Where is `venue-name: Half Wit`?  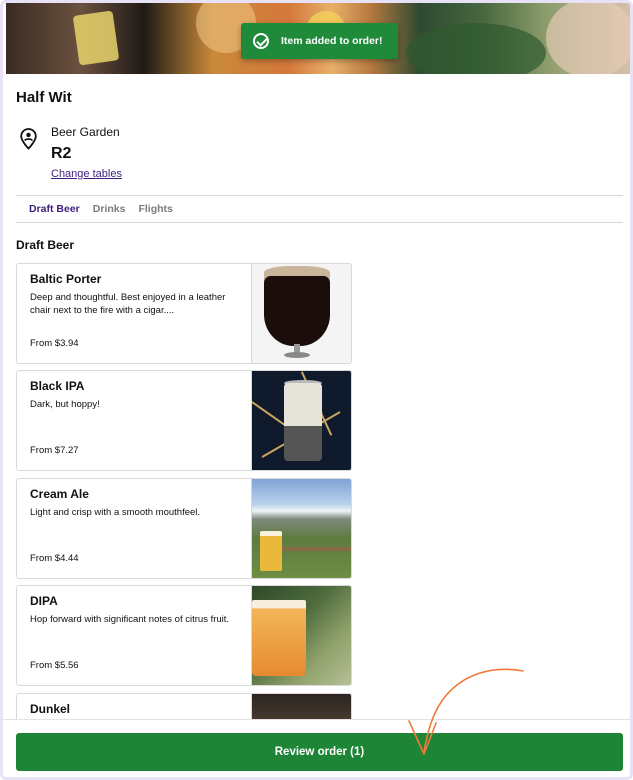 venue-name: Half Wit is located at coordinates (44, 97).